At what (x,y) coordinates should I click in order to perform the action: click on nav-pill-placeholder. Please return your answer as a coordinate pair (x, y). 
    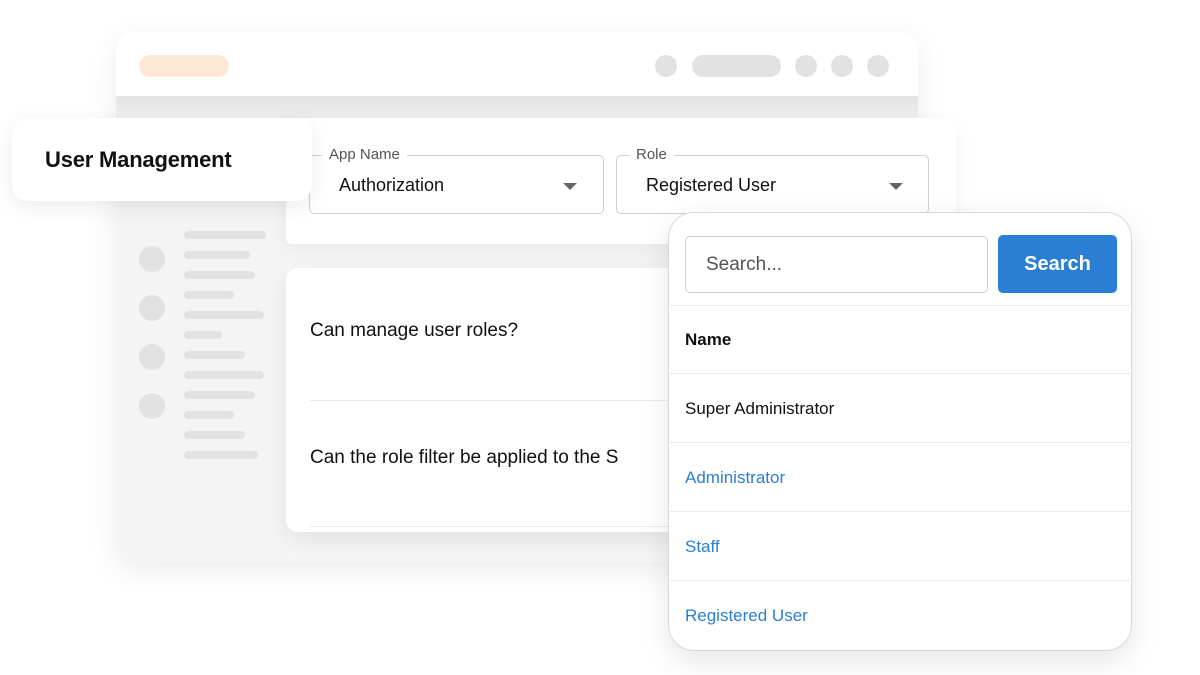
    Looking at the image, I should click on (736, 66).